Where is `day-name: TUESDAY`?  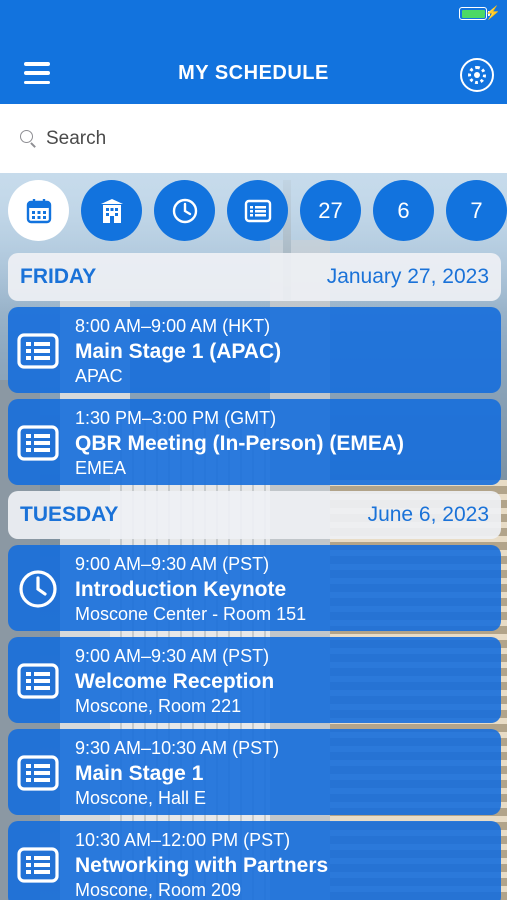
day-name: TUESDAY is located at coordinates (69, 514).